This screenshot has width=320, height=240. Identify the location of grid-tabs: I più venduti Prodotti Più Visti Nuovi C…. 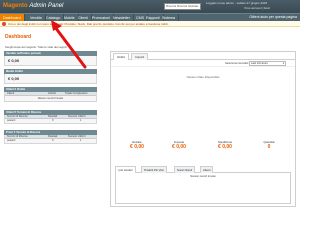
(203, 169).